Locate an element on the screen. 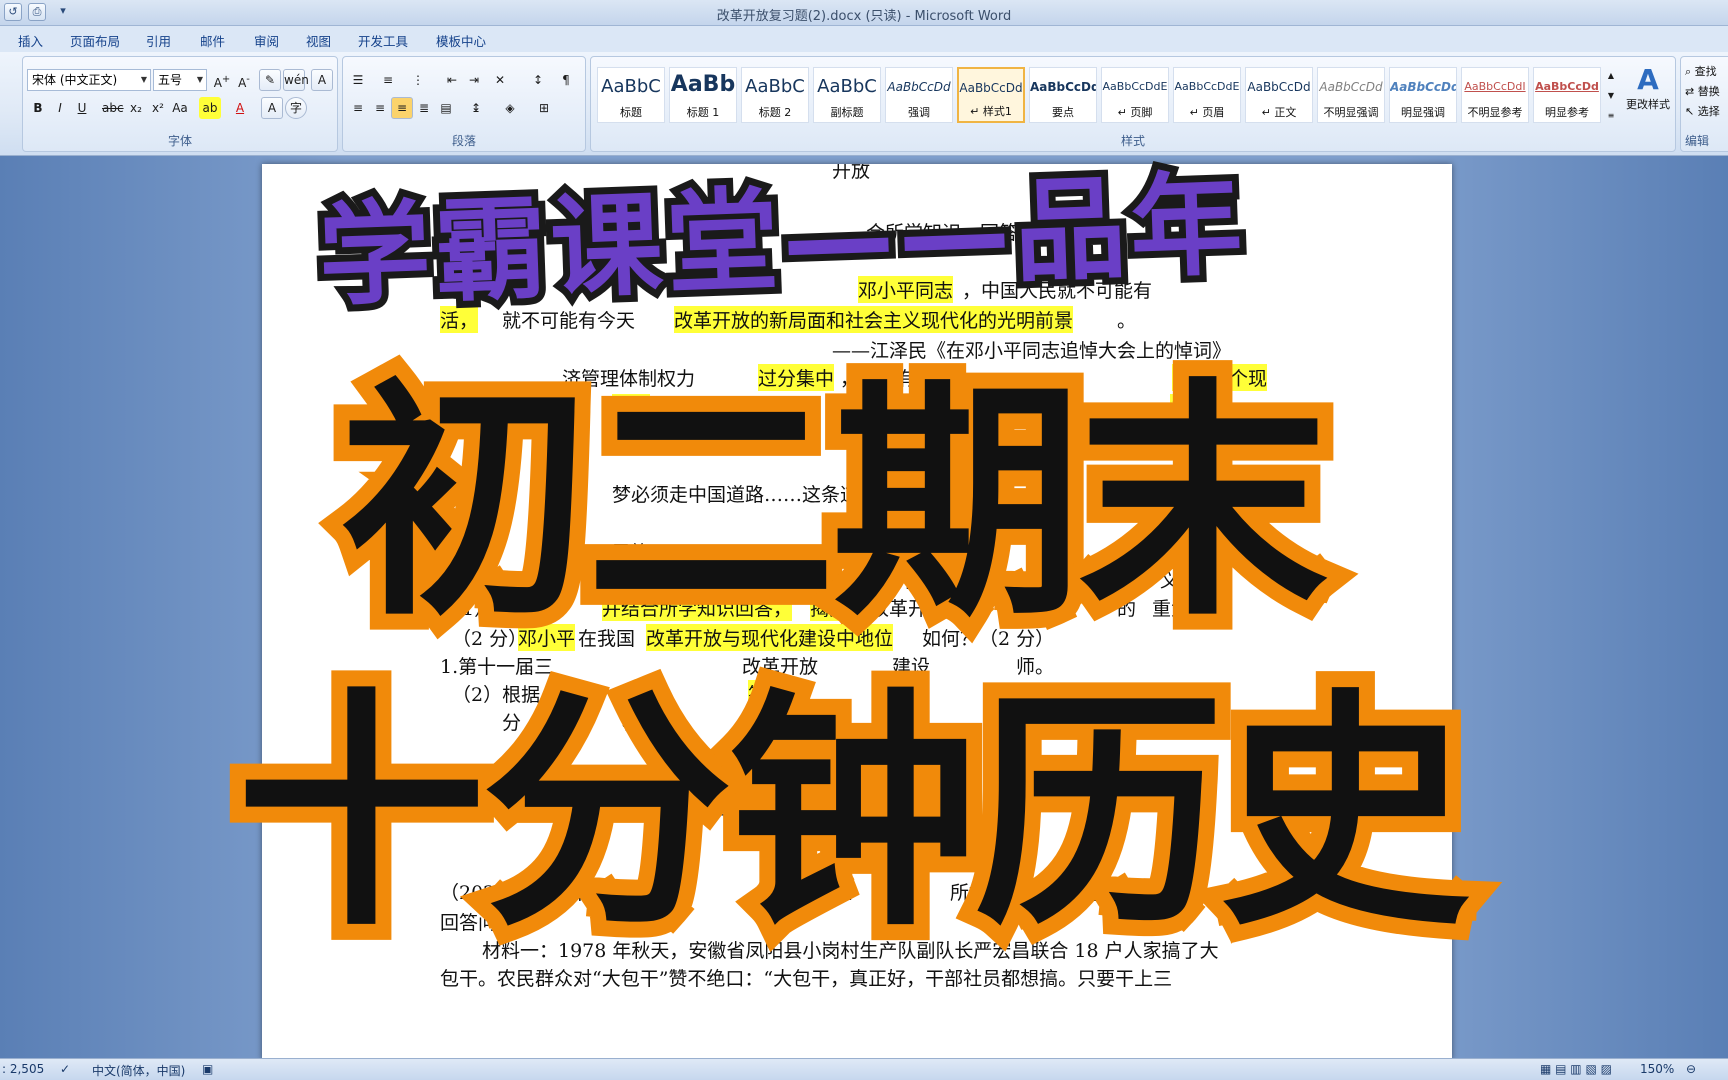 The width and height of the screenshot is (1728, 1080). tab-template-center: 模板中心 is located at coordinates (461, 40).